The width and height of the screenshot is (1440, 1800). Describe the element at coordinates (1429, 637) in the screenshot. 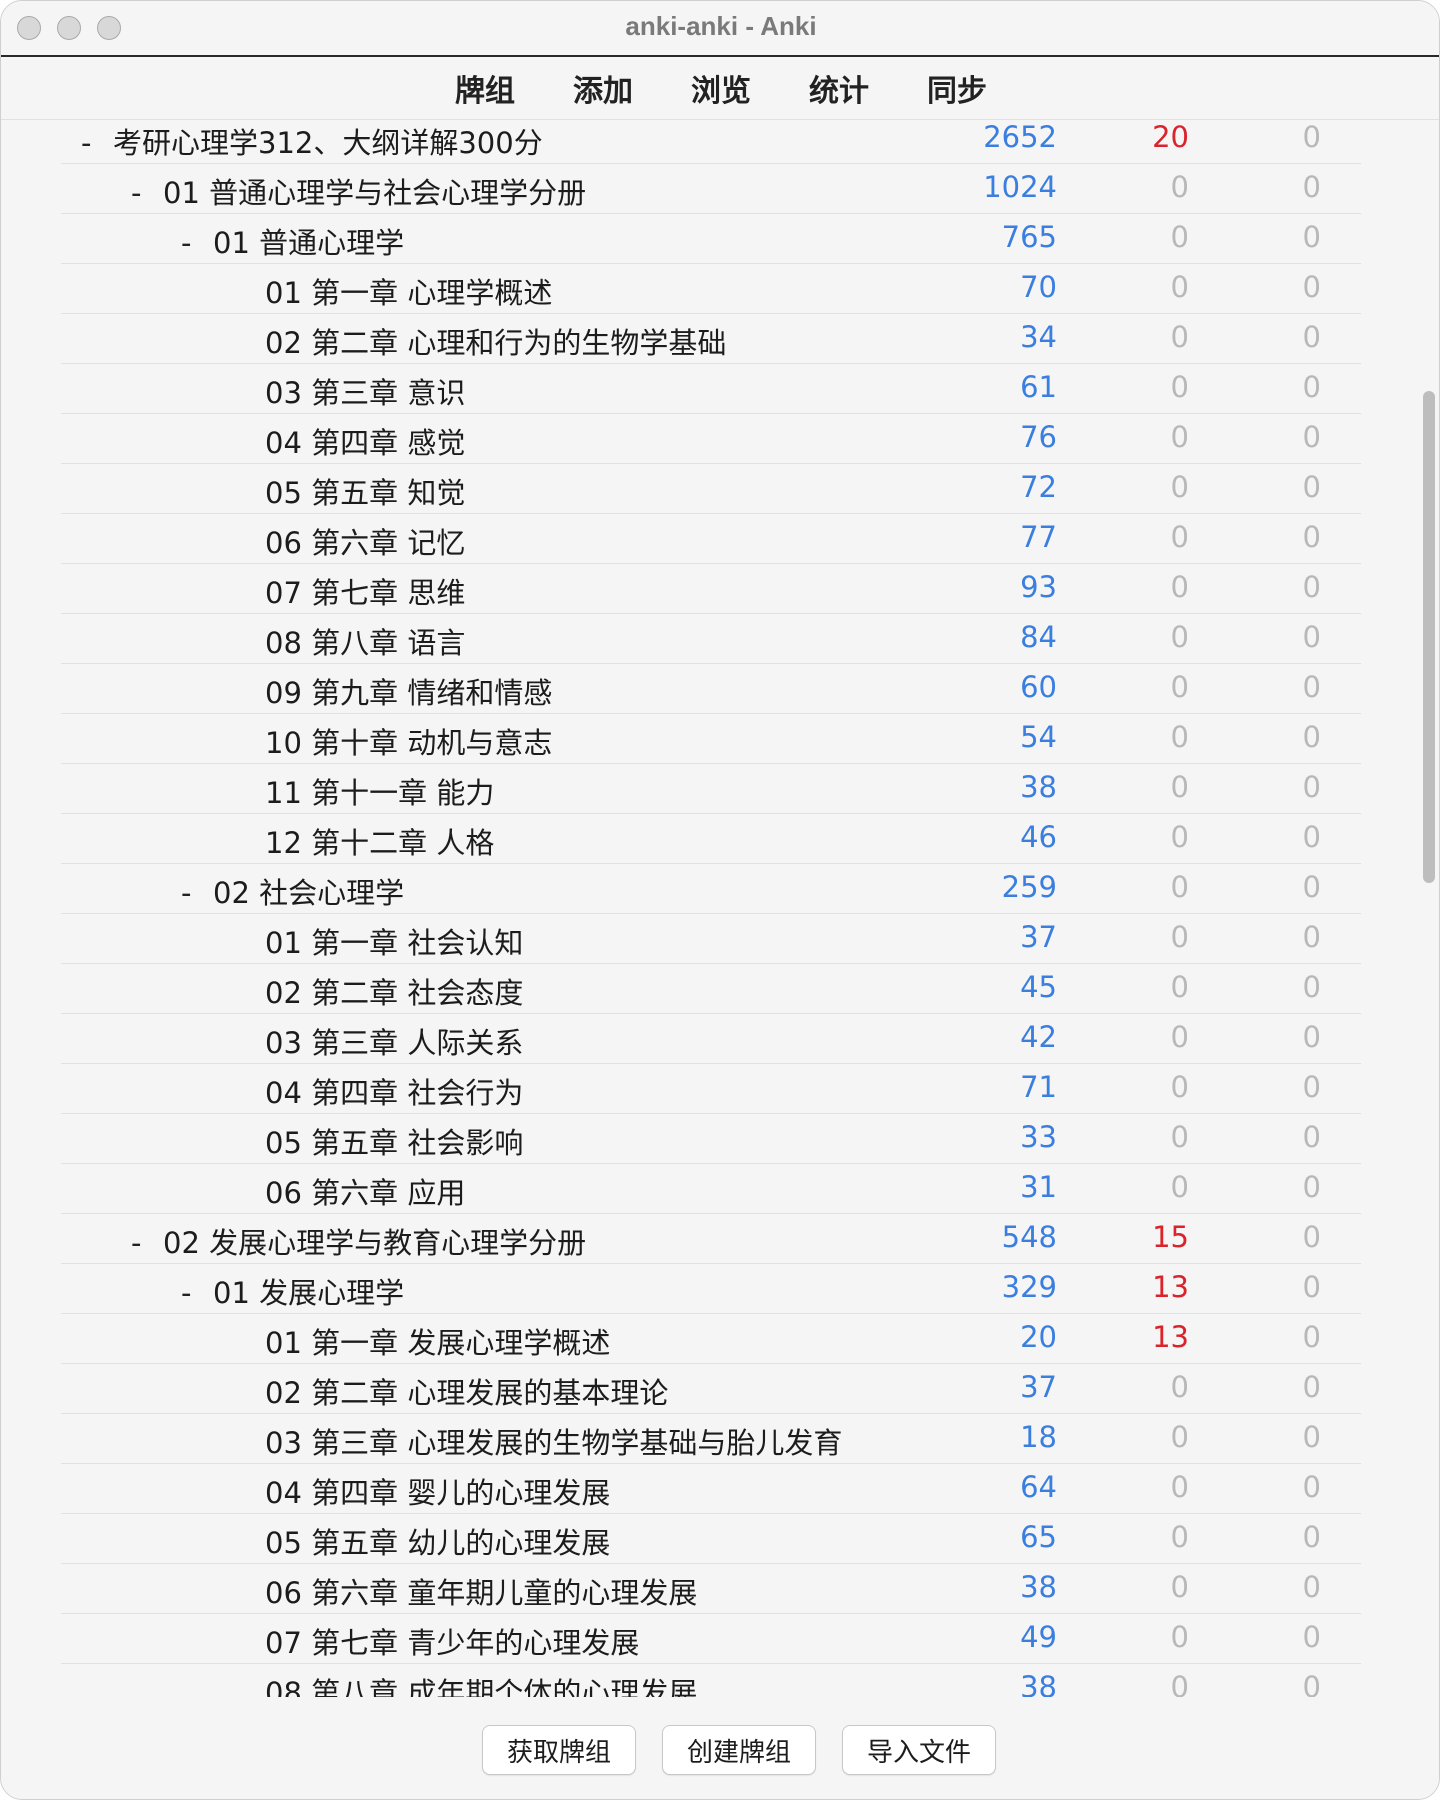

I see `deck-list-scrollbar` at that location.